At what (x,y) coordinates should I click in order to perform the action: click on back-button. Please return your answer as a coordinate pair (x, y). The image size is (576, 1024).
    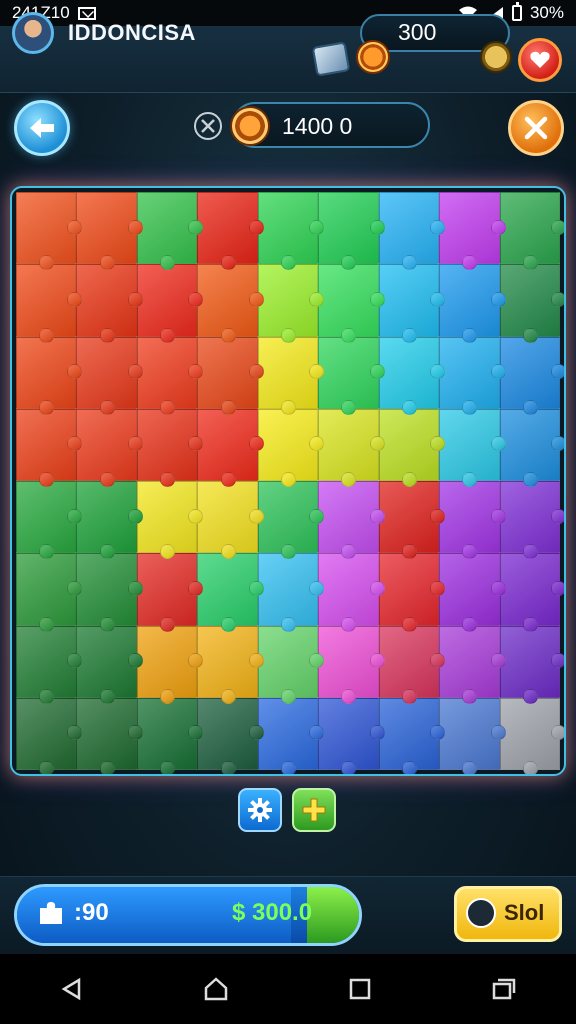
    Looking at the image, I should click on (42, 128).